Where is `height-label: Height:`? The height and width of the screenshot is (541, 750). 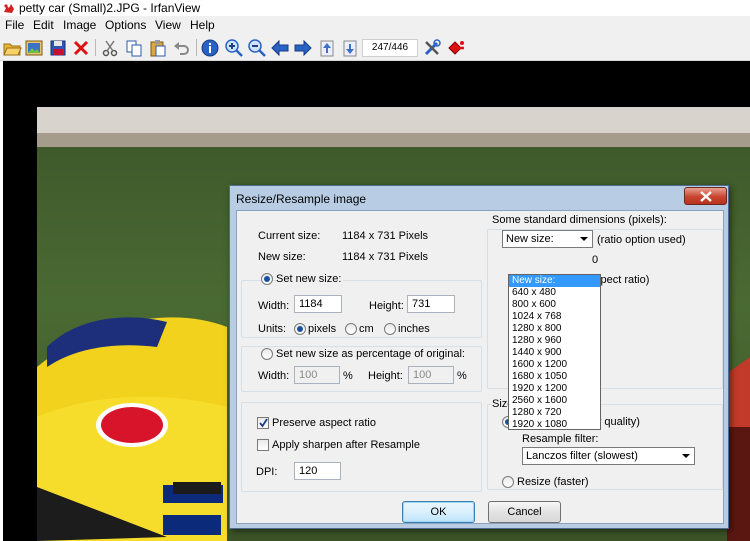
height-label: Height: is located at coordinates (386, 306).